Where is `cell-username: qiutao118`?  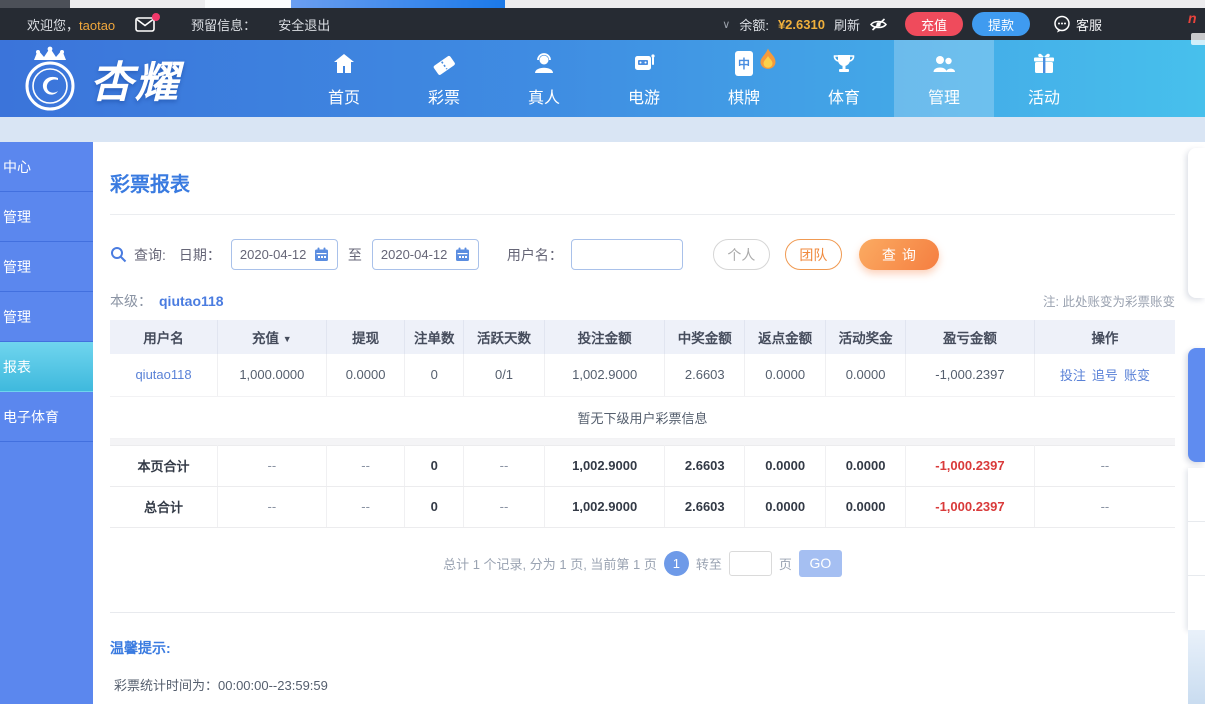
cell-username: qiutao118 is located at coordinates (164, 375).